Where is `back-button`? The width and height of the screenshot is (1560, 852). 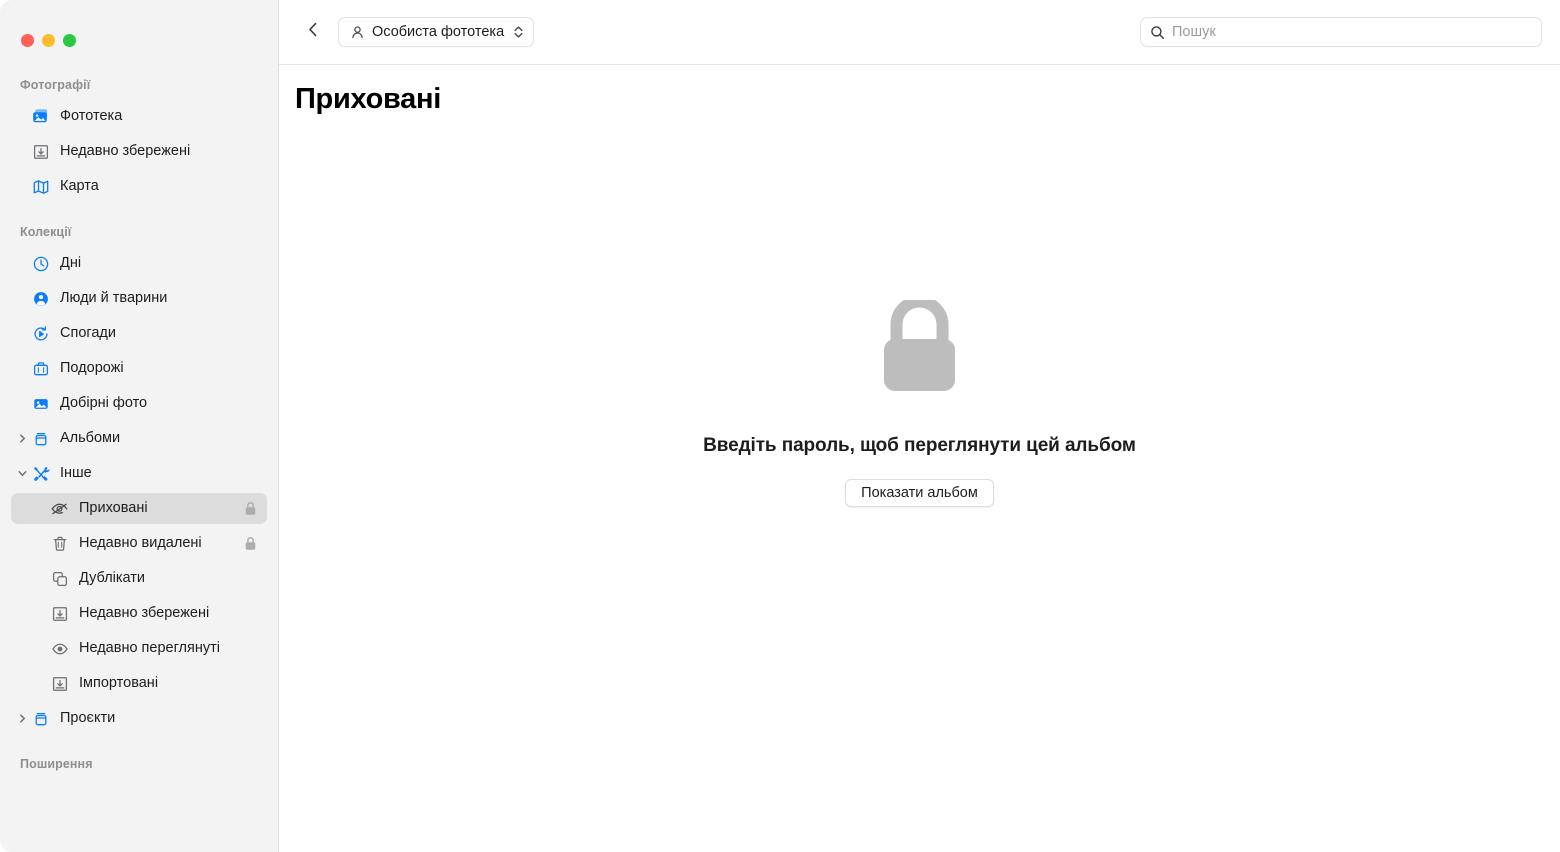 back-button is located at coordinates (313, 32).